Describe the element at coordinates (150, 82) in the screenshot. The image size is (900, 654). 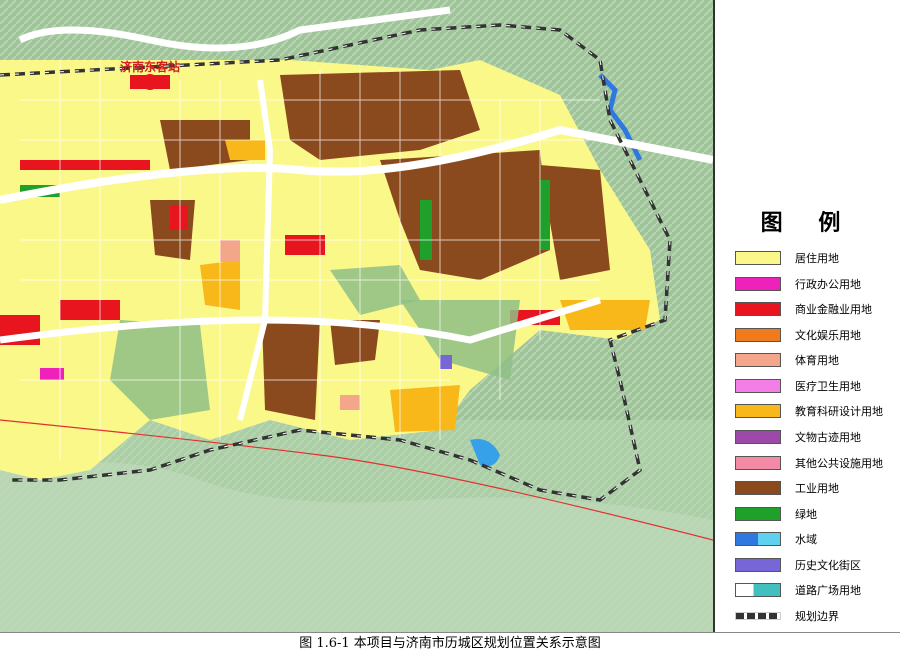
I see `commercial-station` at that location.